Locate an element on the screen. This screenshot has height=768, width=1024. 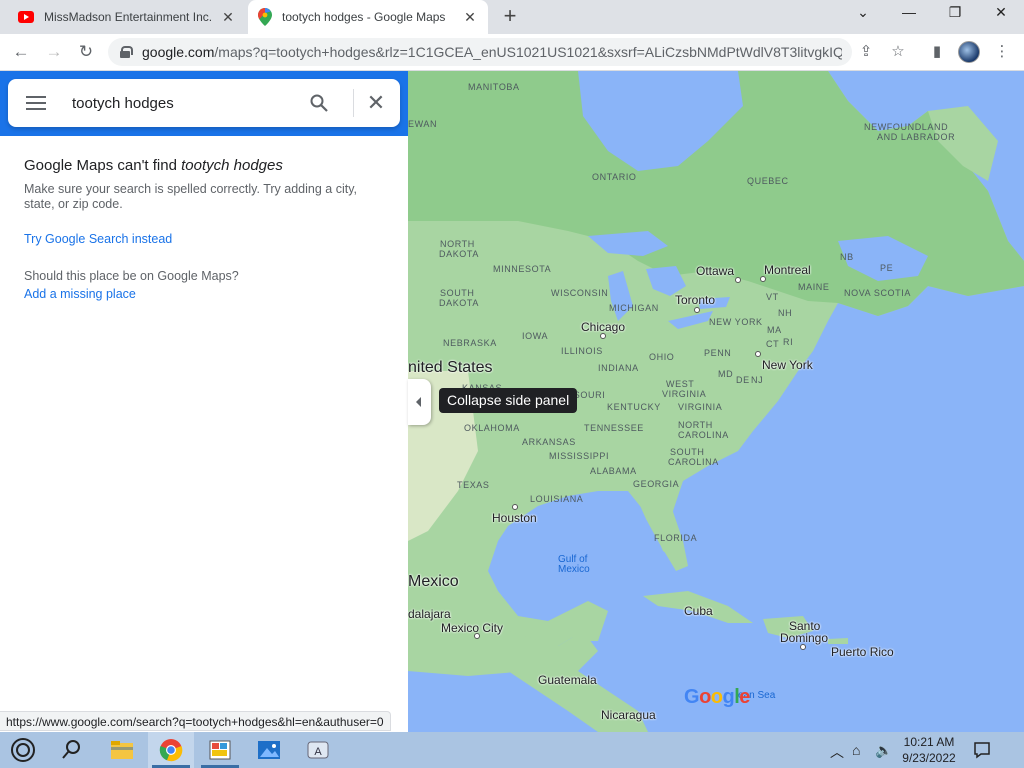
file-explorer-icon is located at coordinates (122, 750).